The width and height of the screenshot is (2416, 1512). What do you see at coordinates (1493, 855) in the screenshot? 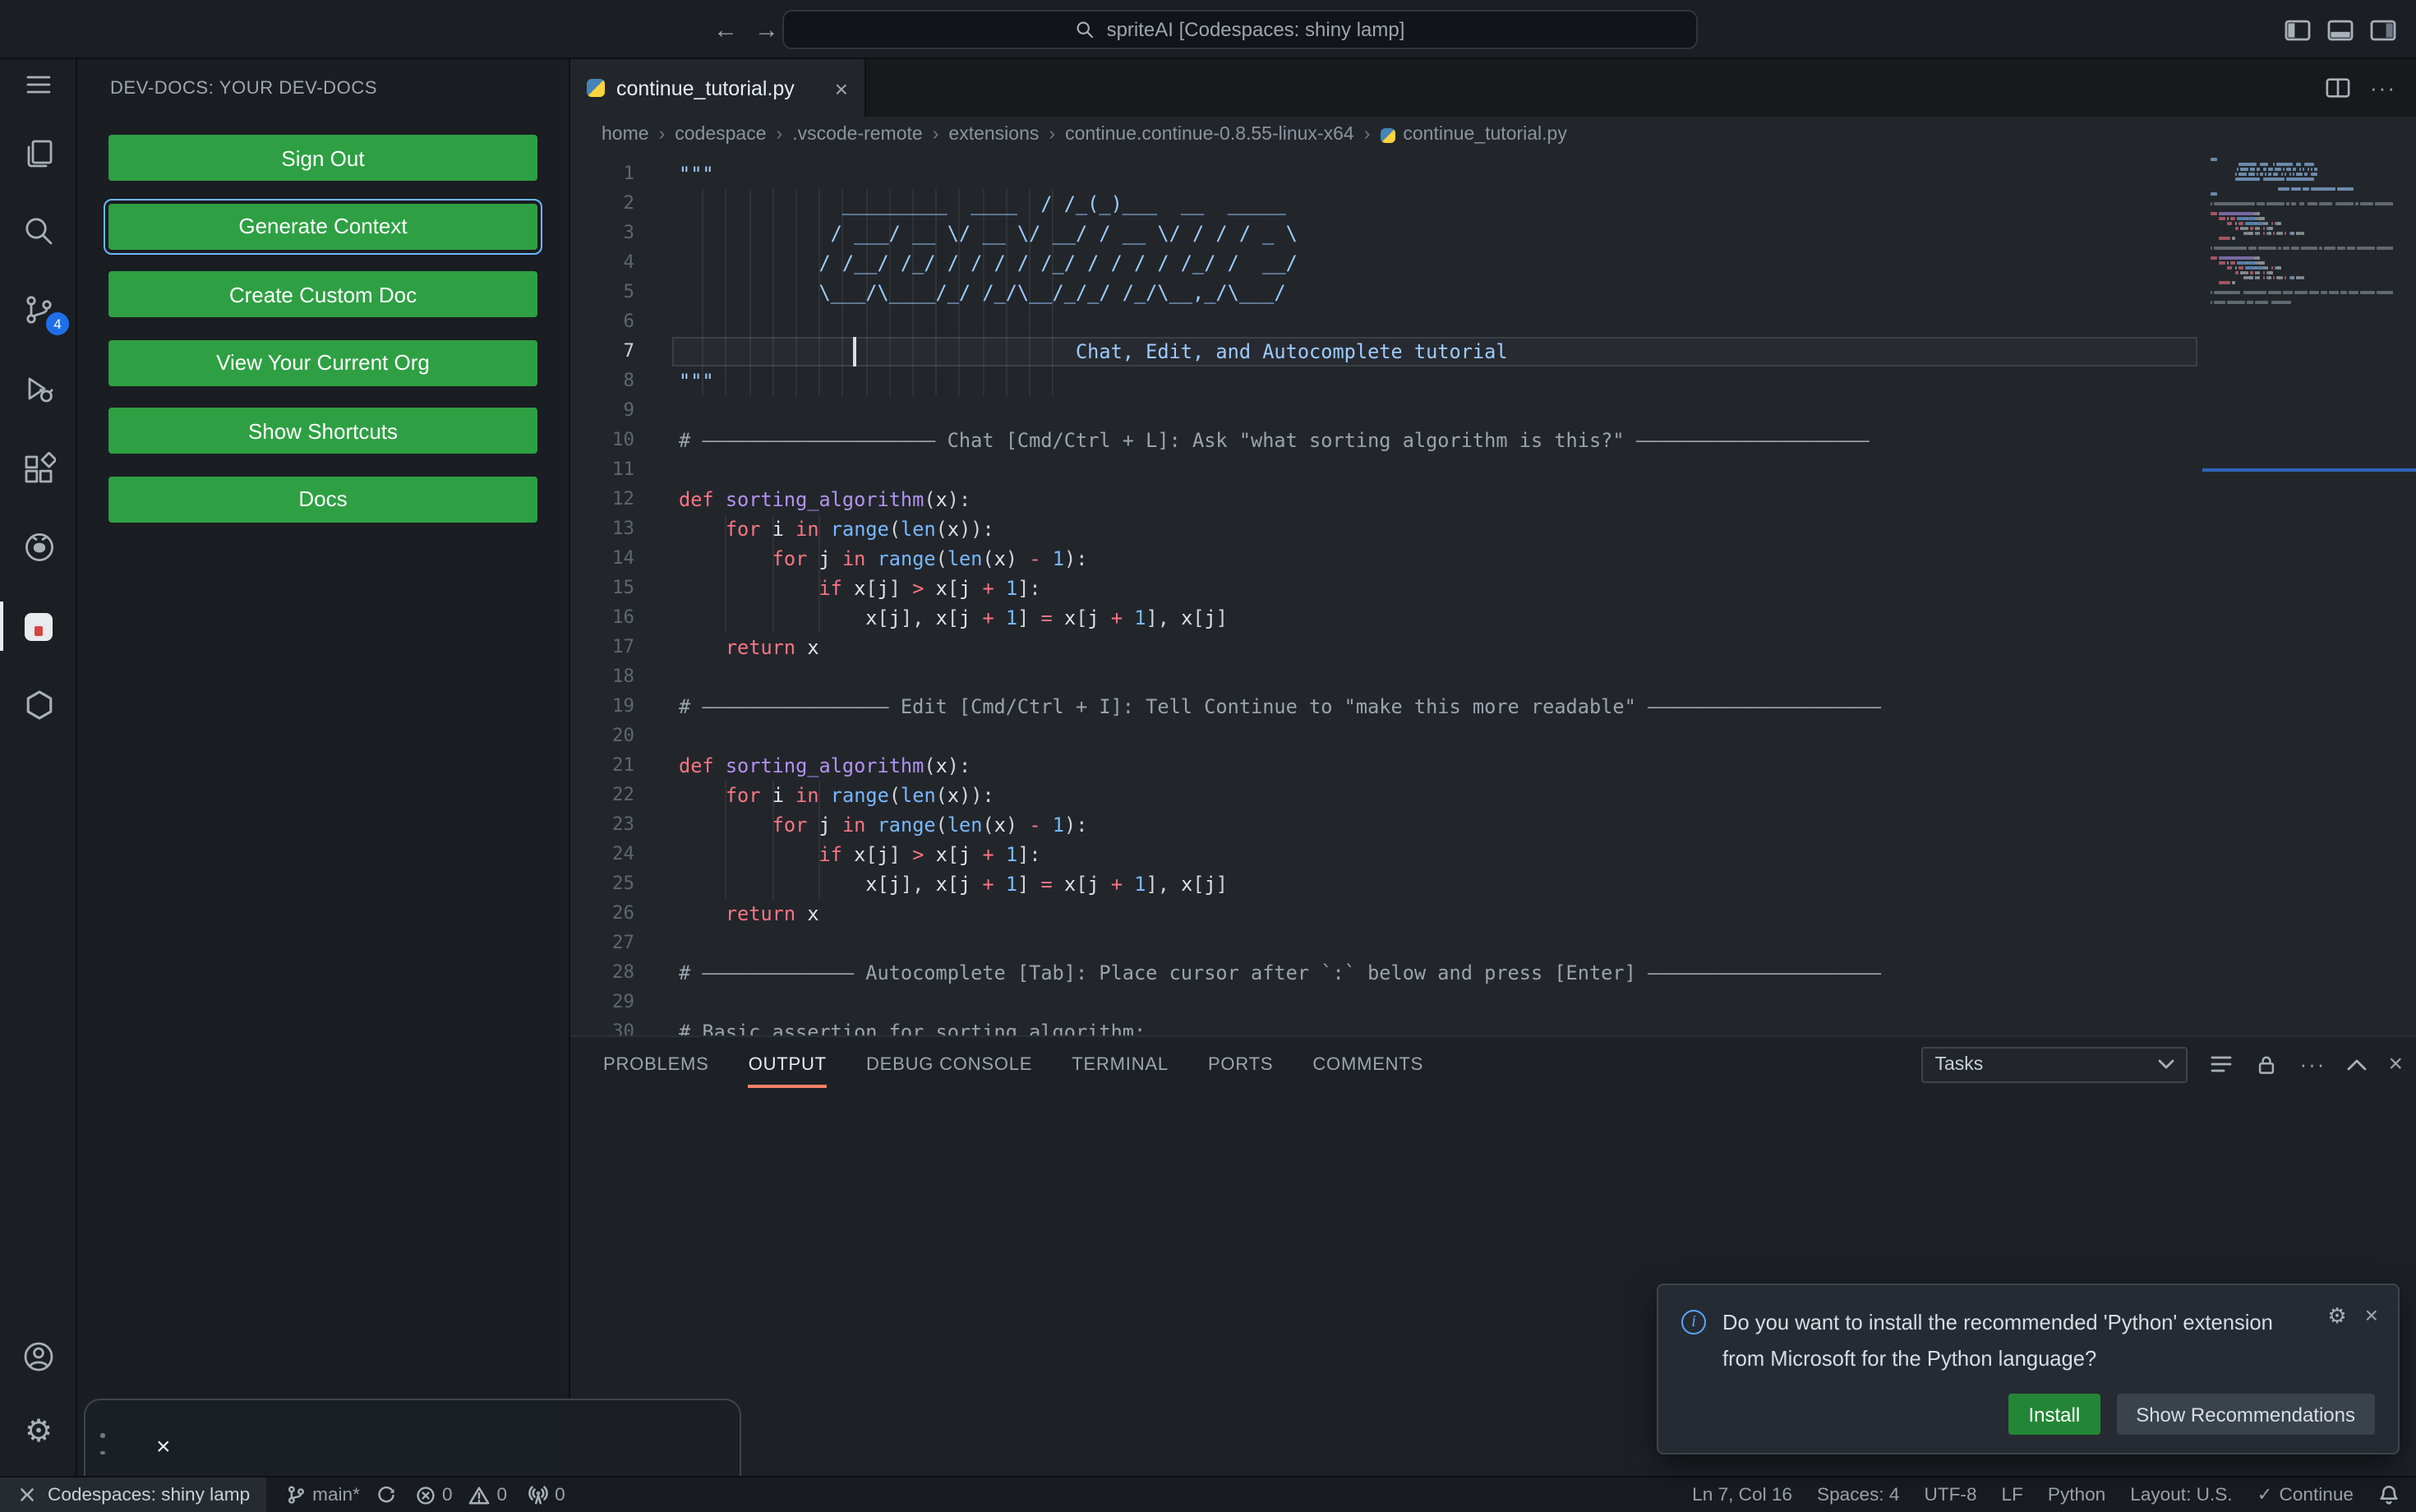
I see `code-line-24: 24 if x[j] > x[j + 1]:` at bounding box center [1493, 855].